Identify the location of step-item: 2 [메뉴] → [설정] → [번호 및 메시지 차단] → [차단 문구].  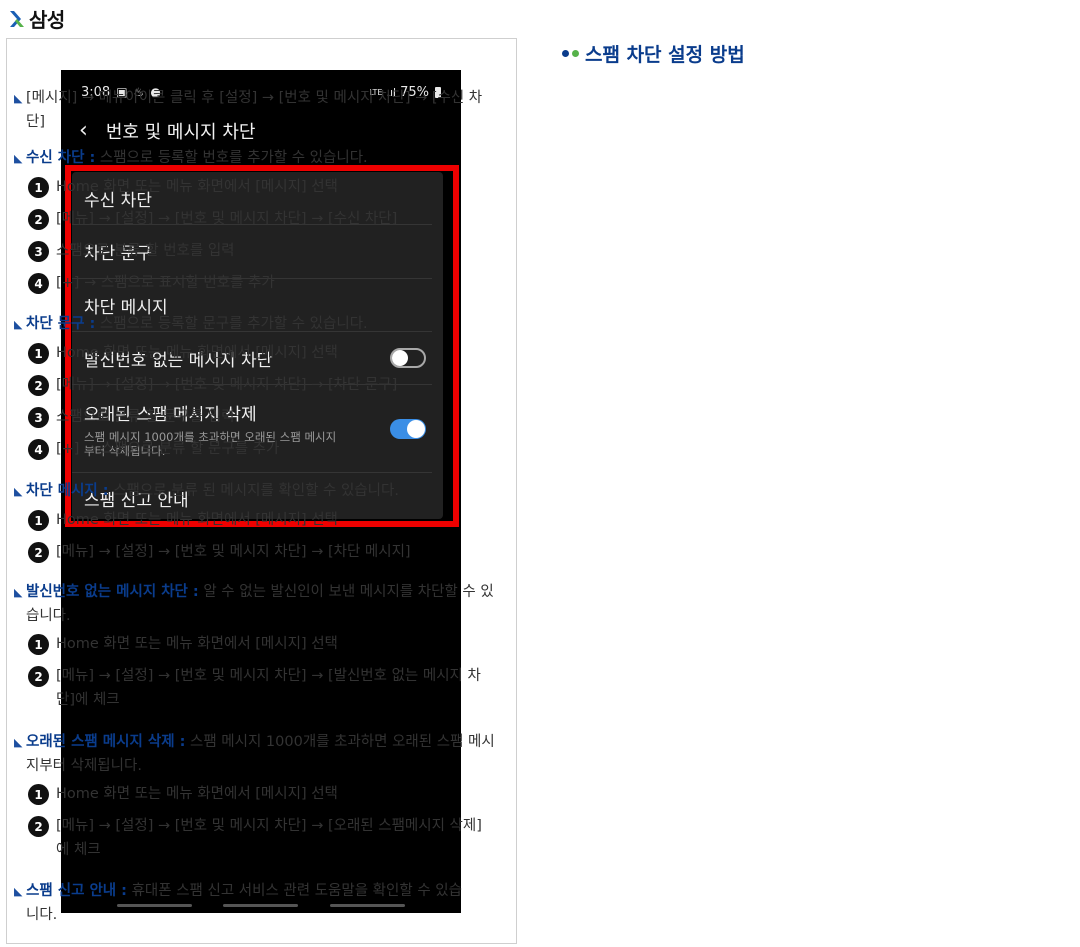
(268, 385).